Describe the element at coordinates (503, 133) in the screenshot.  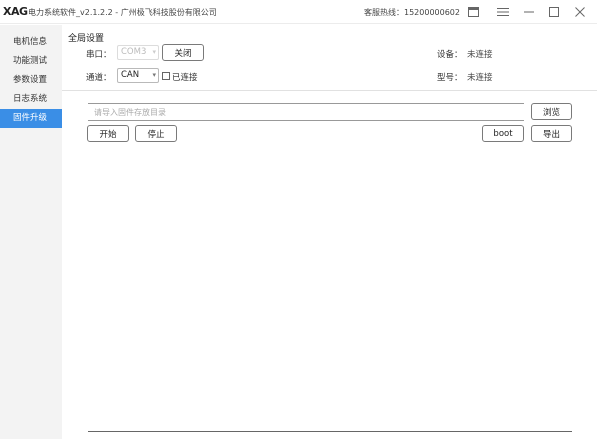
I see `boot-button: boot` at that location.